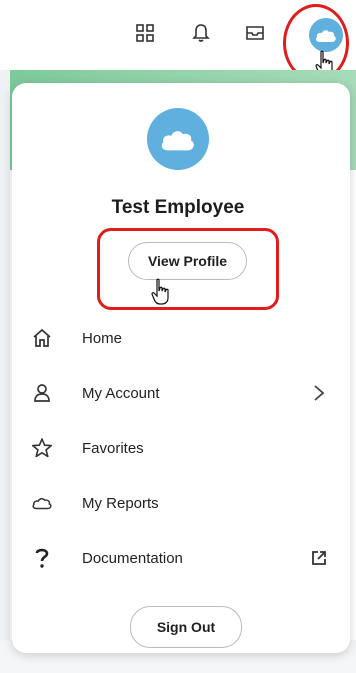 This screenshot has width=356, height=673. I want to click on top-header, so click(178, 41).